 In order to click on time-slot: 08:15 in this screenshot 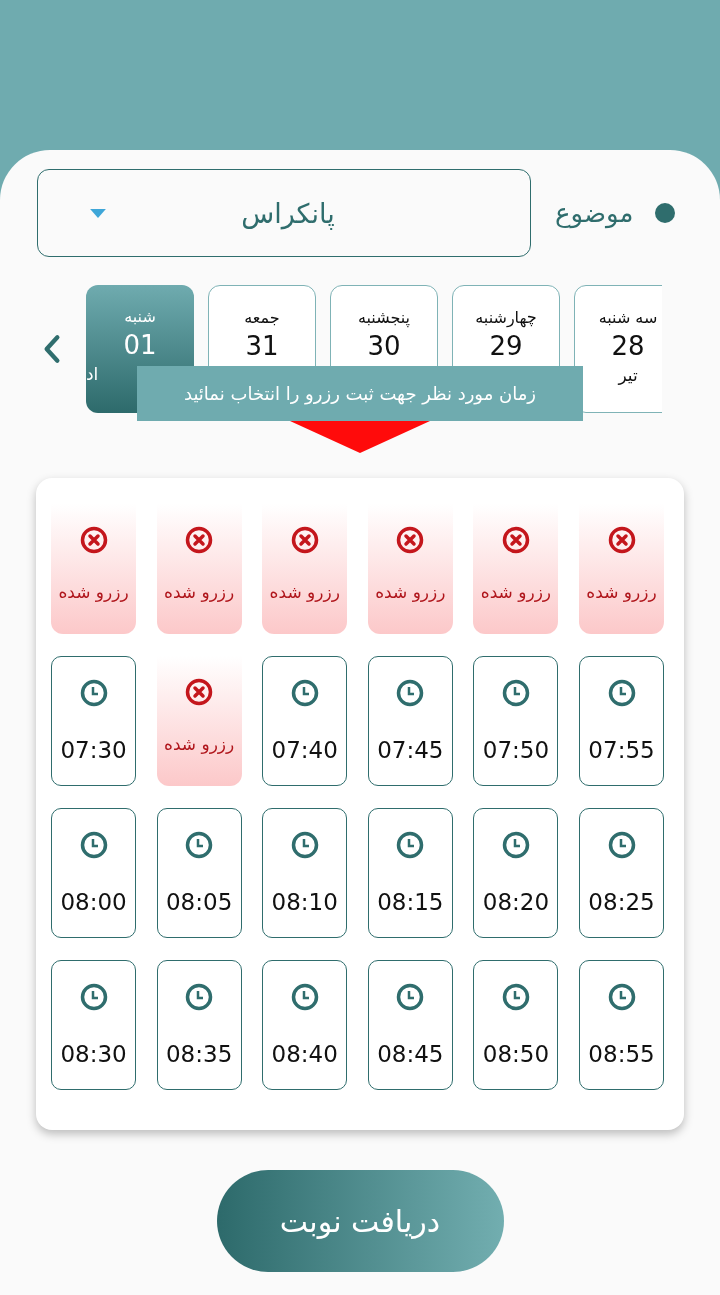, I will do `click(410, 873)`.